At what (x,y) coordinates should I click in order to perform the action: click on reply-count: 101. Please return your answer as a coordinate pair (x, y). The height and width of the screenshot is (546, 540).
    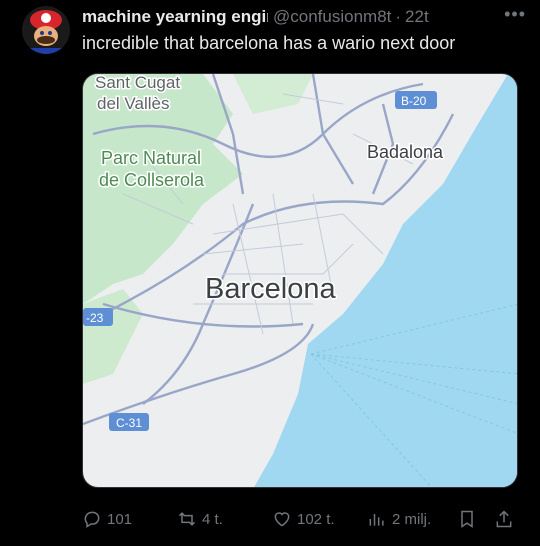
    Looking at the image, I should click on (120, 519).